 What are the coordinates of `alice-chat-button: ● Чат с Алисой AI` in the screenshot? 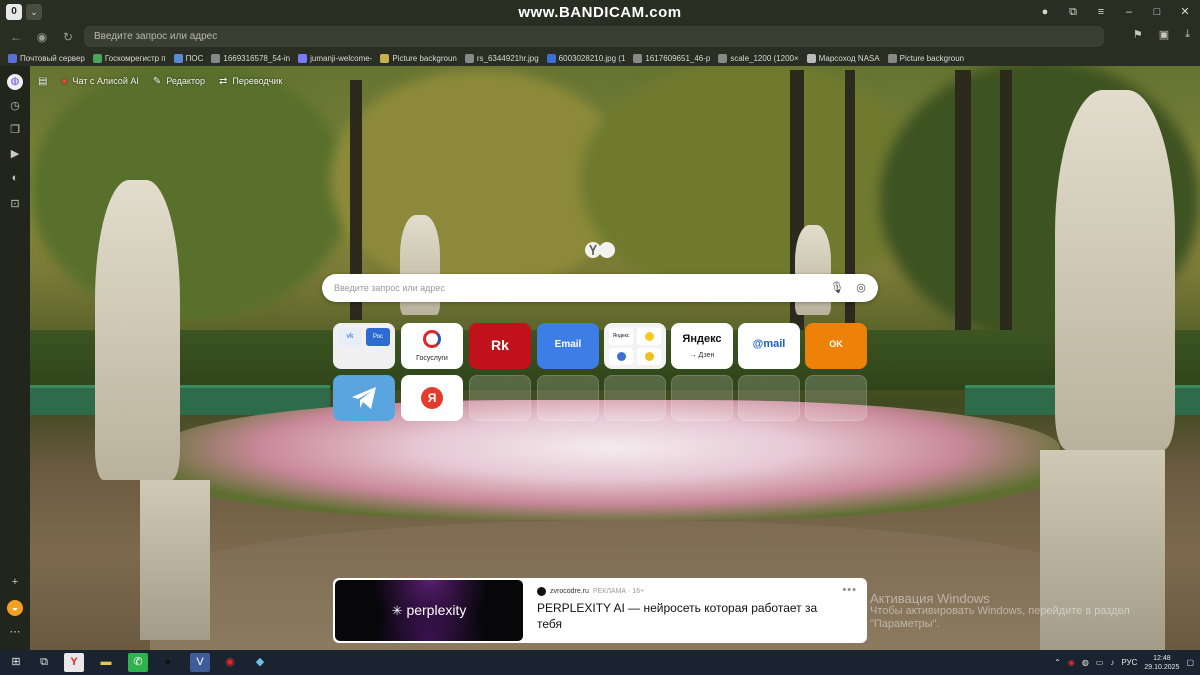 It's located at (99, 81).